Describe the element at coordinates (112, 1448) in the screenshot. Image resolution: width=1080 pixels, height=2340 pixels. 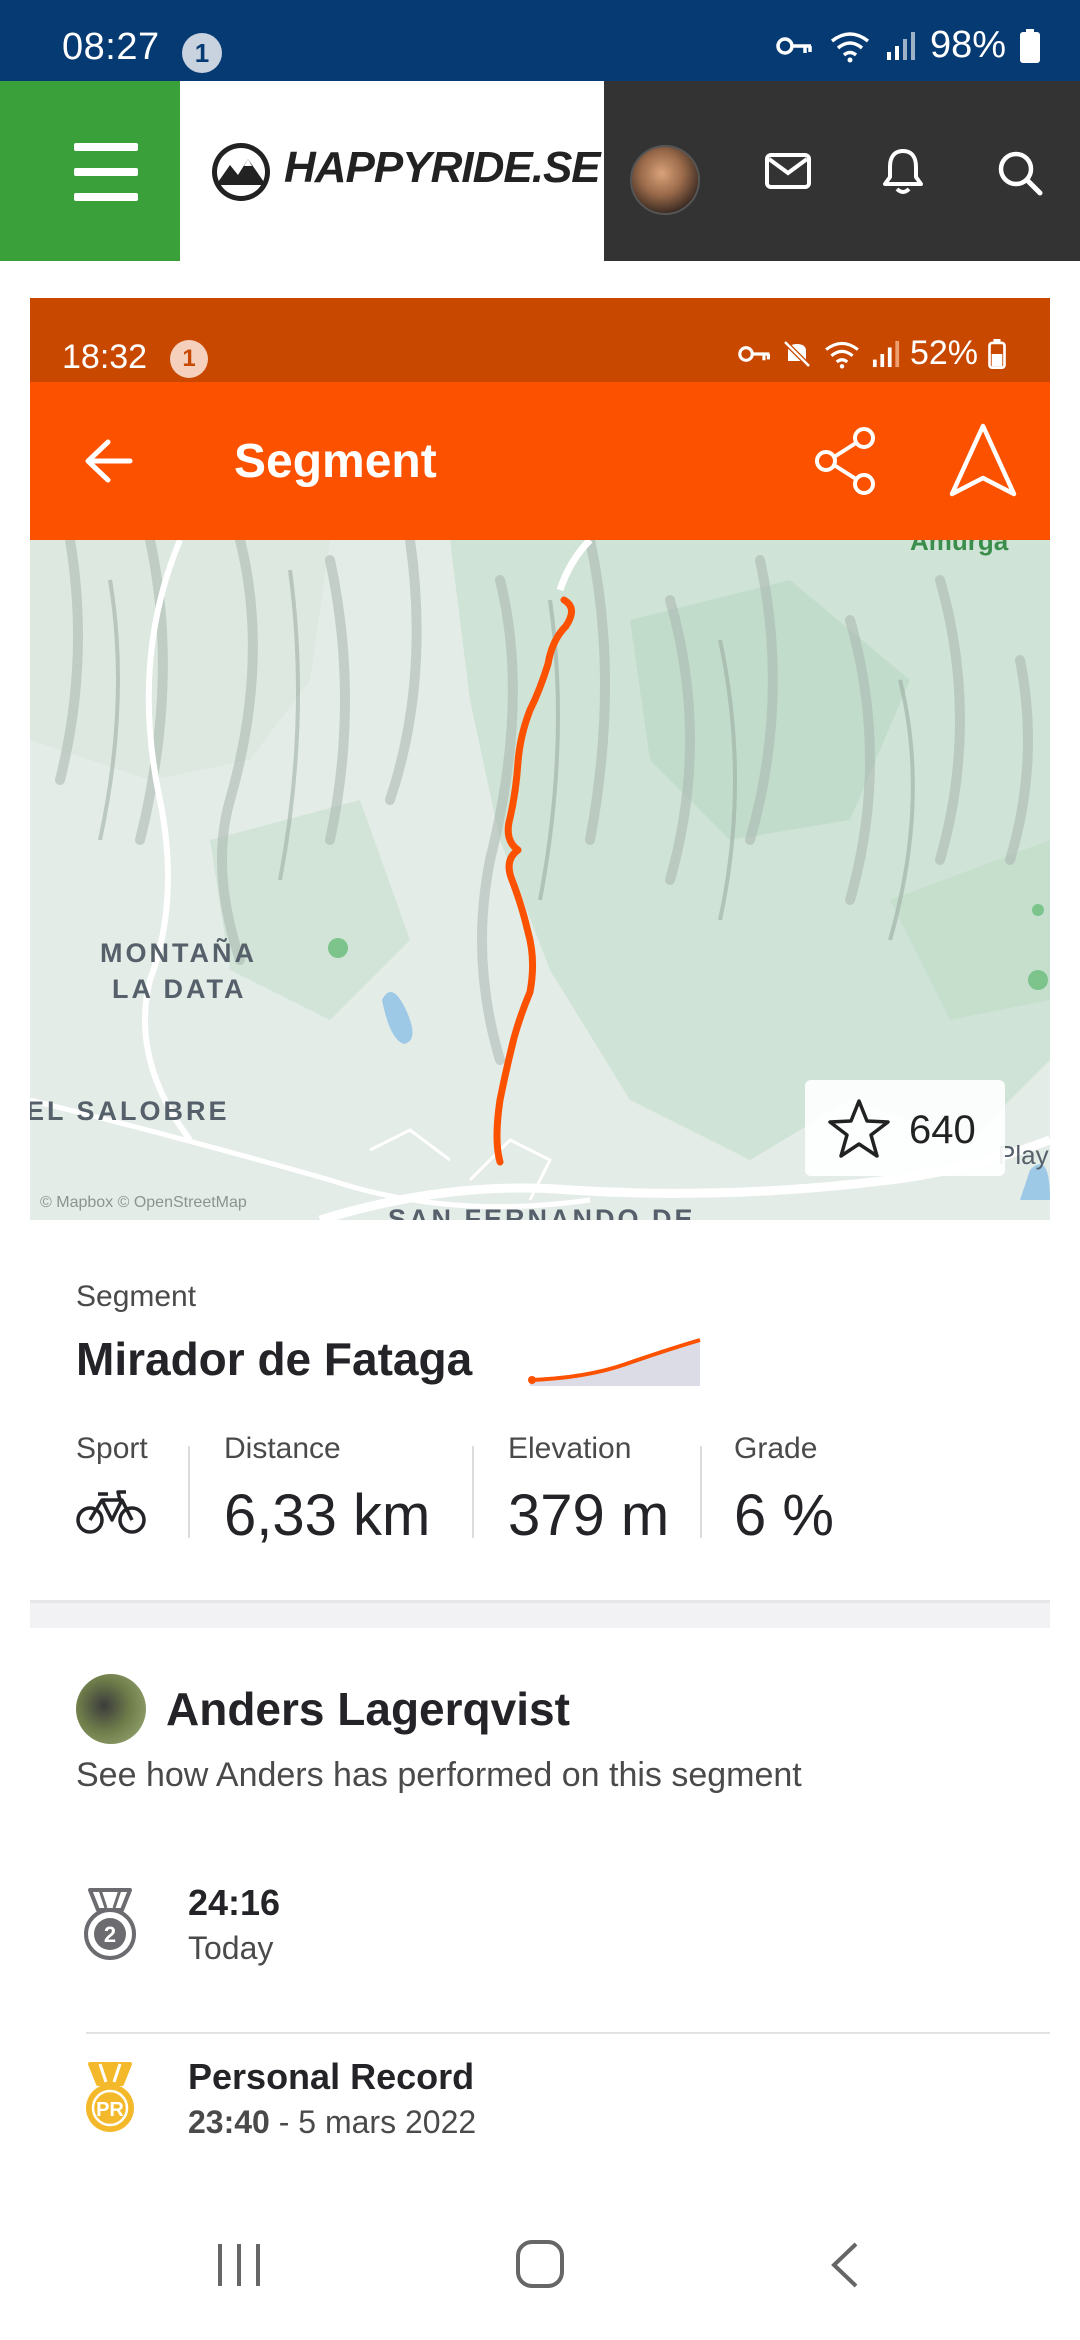
I see `stat-sport-label: Sport` at that location.